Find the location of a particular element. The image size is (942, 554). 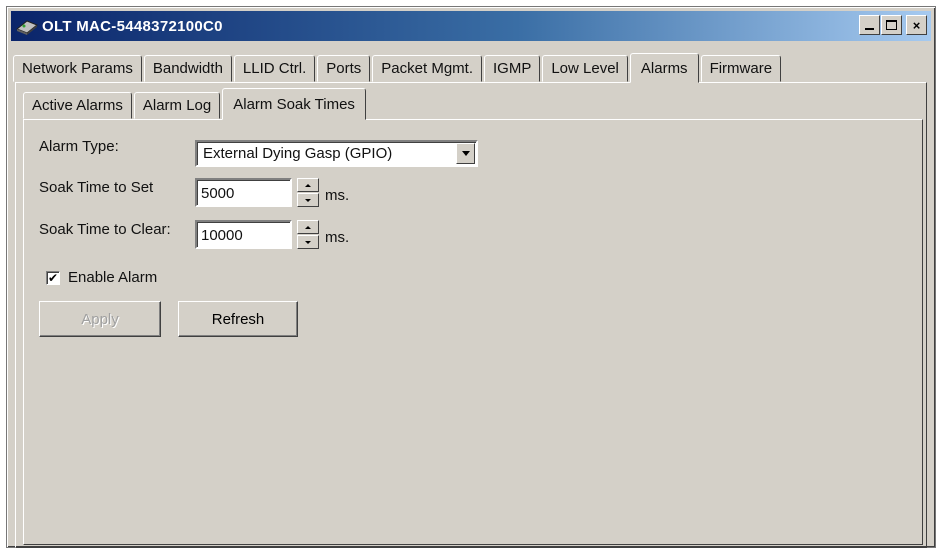

tab-ports: Ports is located at coordinates (344, 68).